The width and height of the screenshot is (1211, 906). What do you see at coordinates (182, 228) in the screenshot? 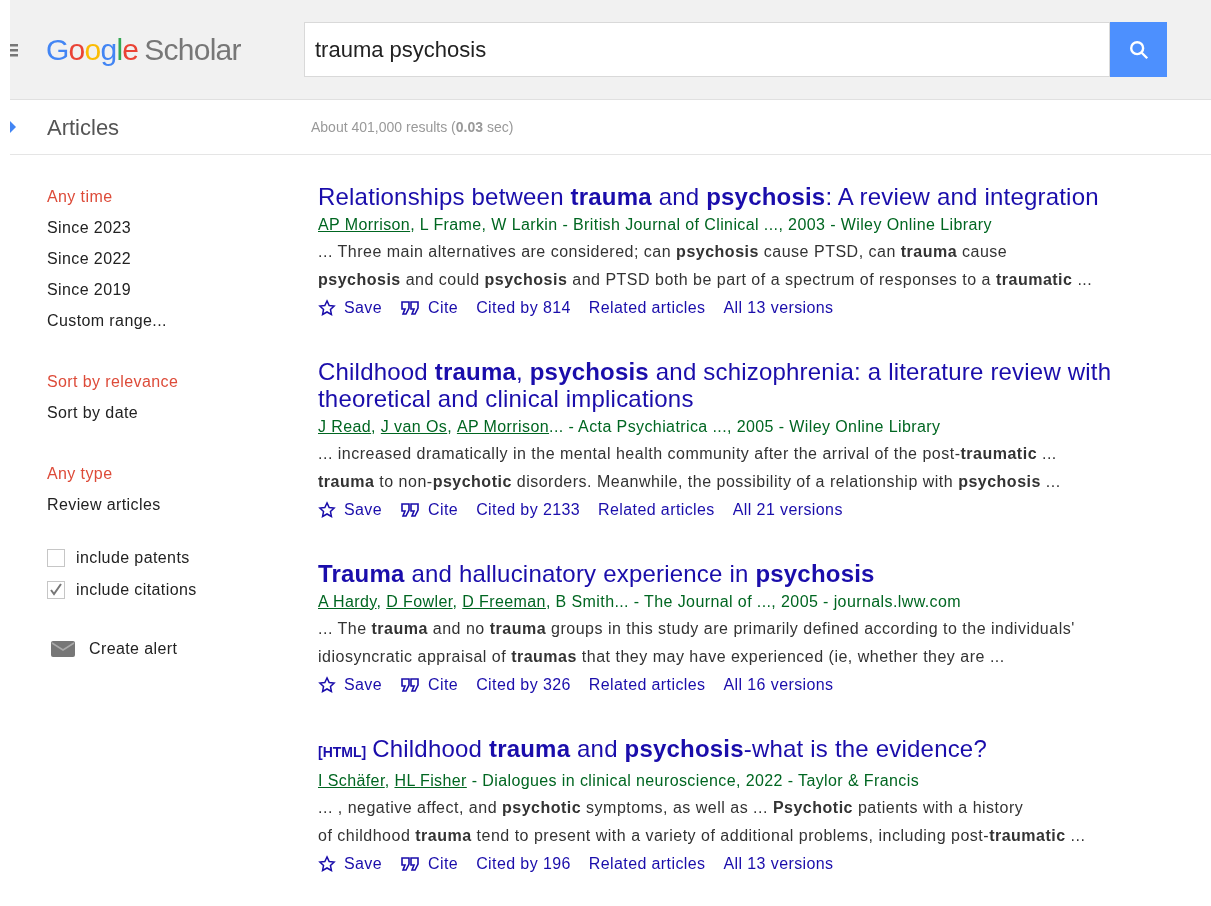
I see `filter-link: Since 2023` at bounding box center [182, 228].